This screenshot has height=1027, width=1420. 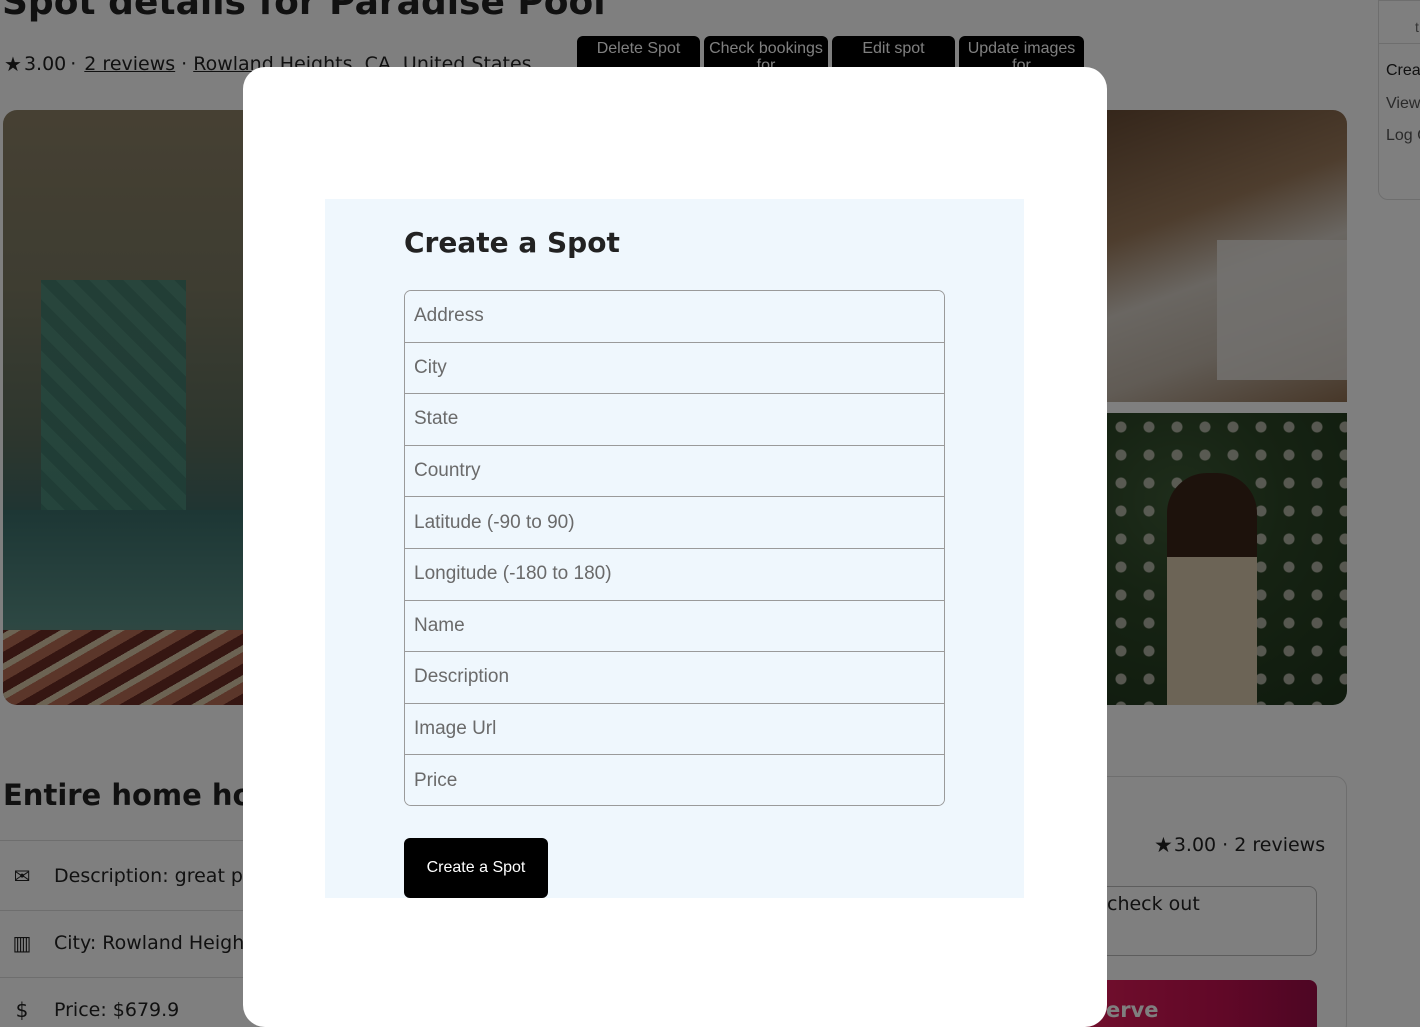 What do you see at coordinates (674, 317) in the screenshot?
I see `address-input` at bounding box center [674, 317].